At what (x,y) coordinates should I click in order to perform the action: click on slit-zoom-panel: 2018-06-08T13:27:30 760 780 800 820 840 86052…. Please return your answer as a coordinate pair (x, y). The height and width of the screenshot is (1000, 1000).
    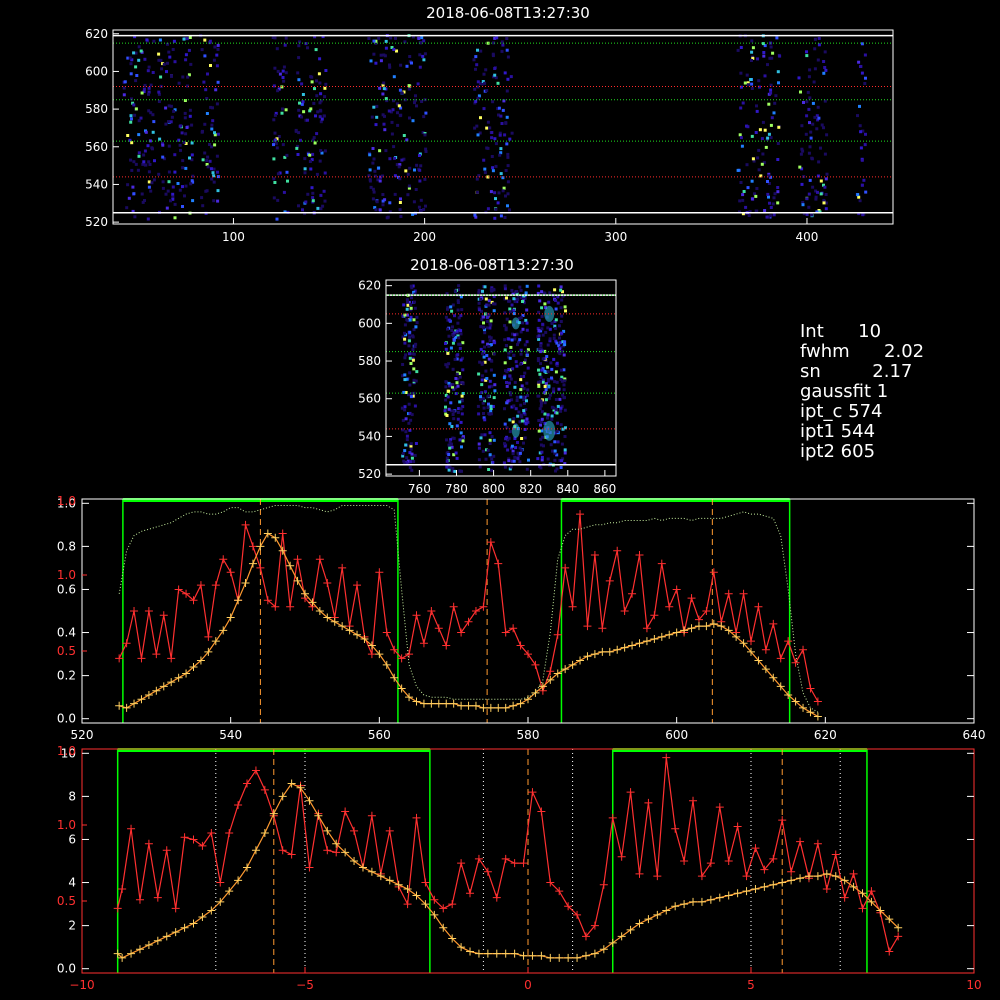
    Looking at the image, I should click on (487, 376).